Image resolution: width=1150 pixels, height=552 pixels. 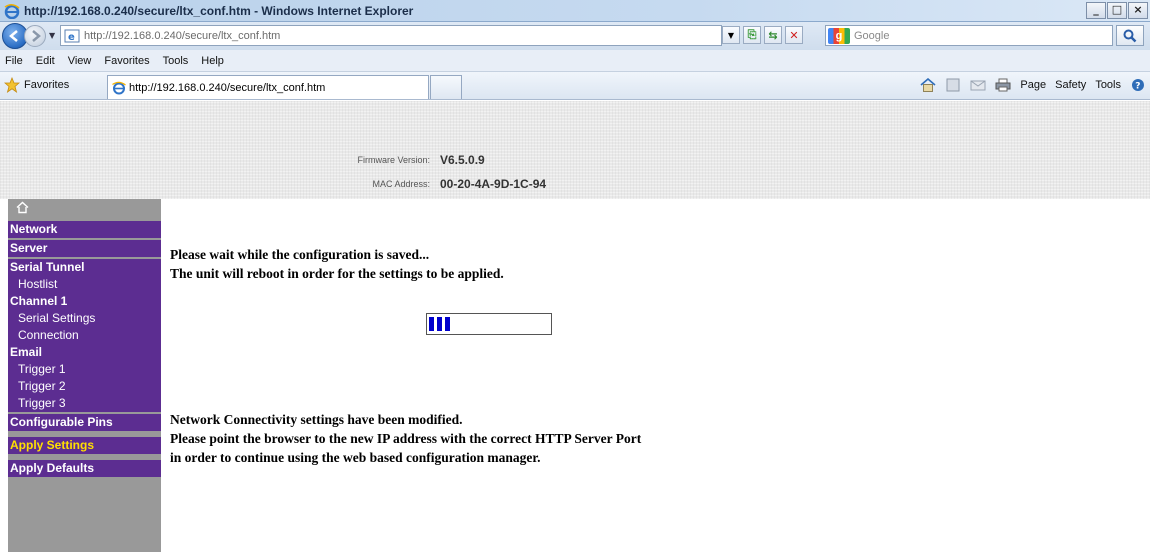 What do you see at coordinates (872, 35) in the screenshot?
I see `search-placeholder: Google` at bounding box center [872, 35].